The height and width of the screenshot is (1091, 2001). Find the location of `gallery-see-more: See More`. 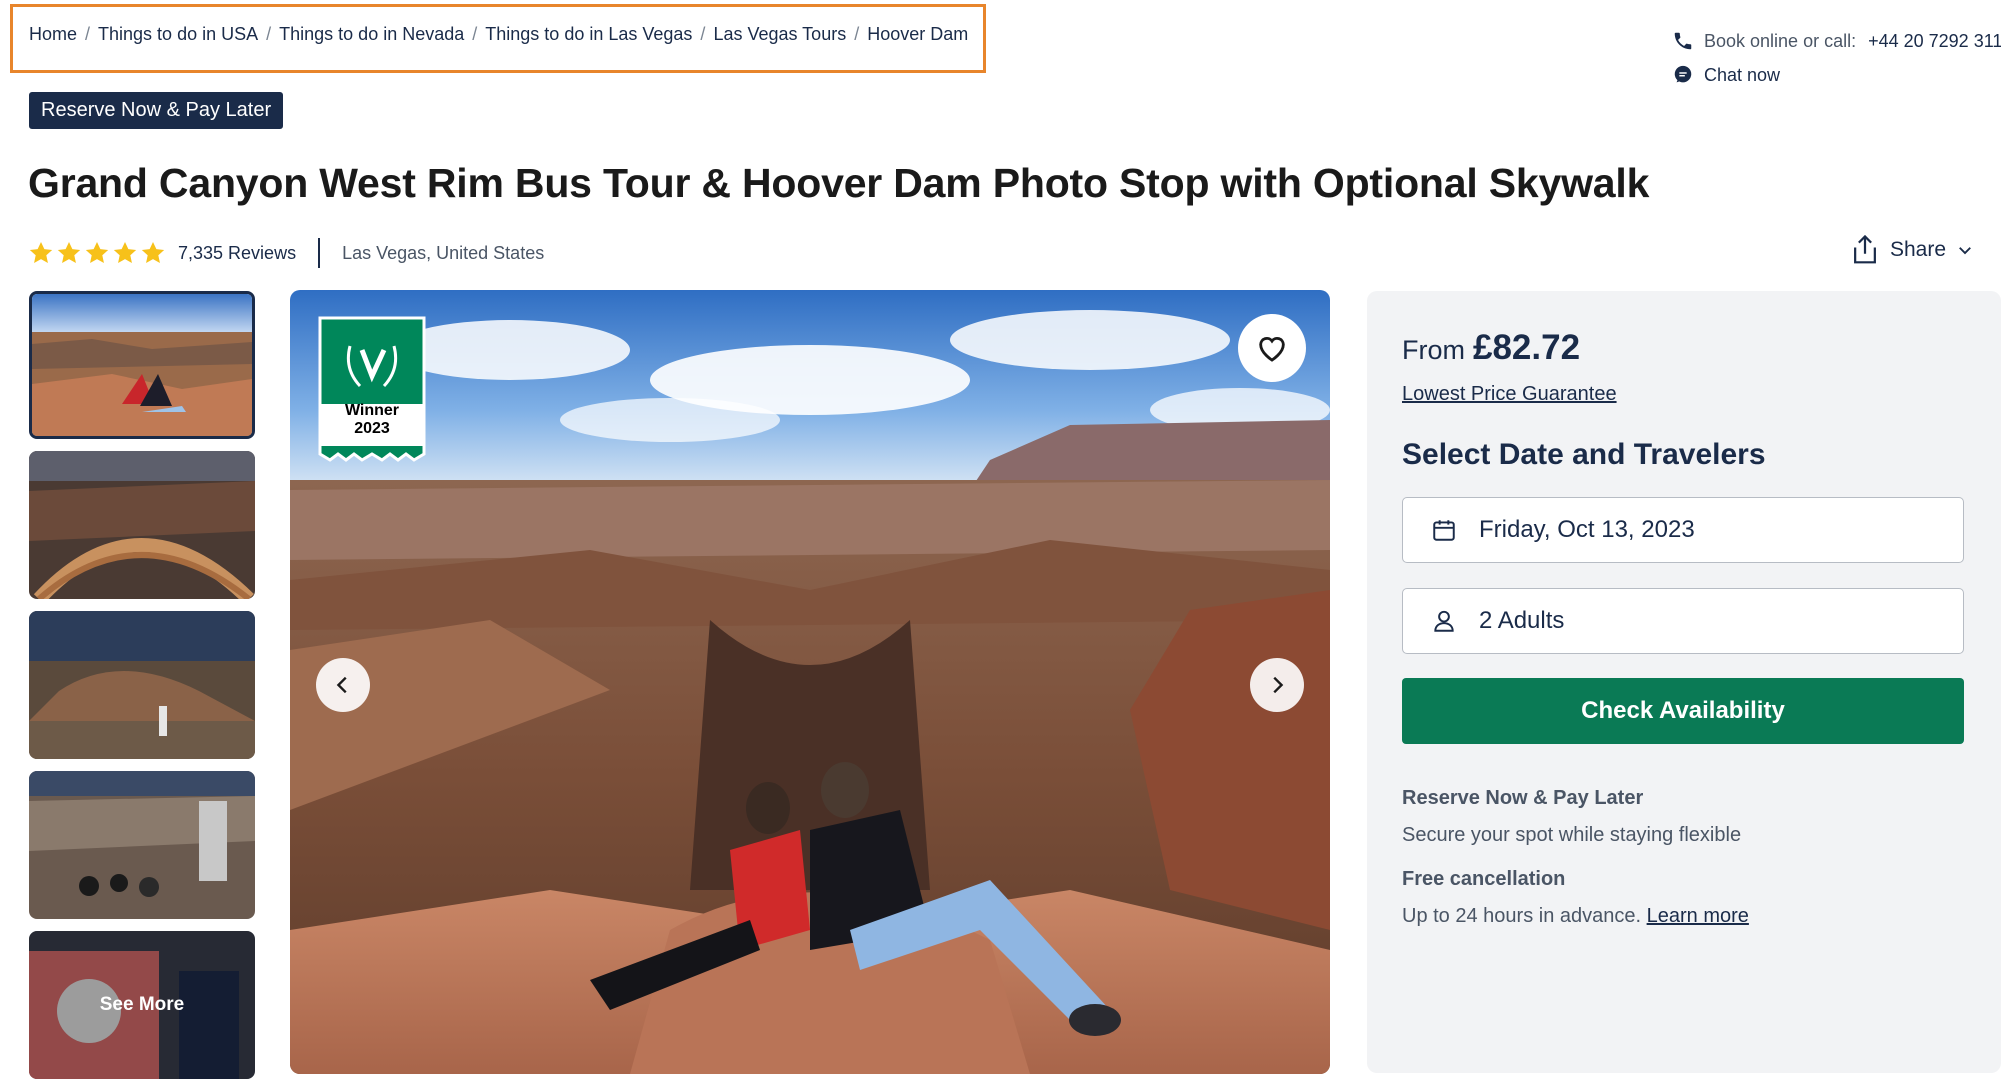

gallery-see-more: See More is located at coordinates (142, 1005).